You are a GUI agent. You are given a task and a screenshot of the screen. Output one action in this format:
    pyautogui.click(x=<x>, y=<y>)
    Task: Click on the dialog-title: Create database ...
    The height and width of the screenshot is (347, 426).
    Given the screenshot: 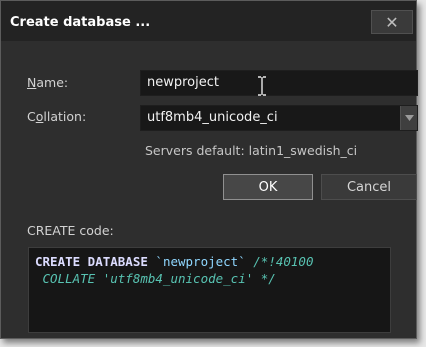 What is the action you would take?
    pyautogui.click(x=80, y=22)
    